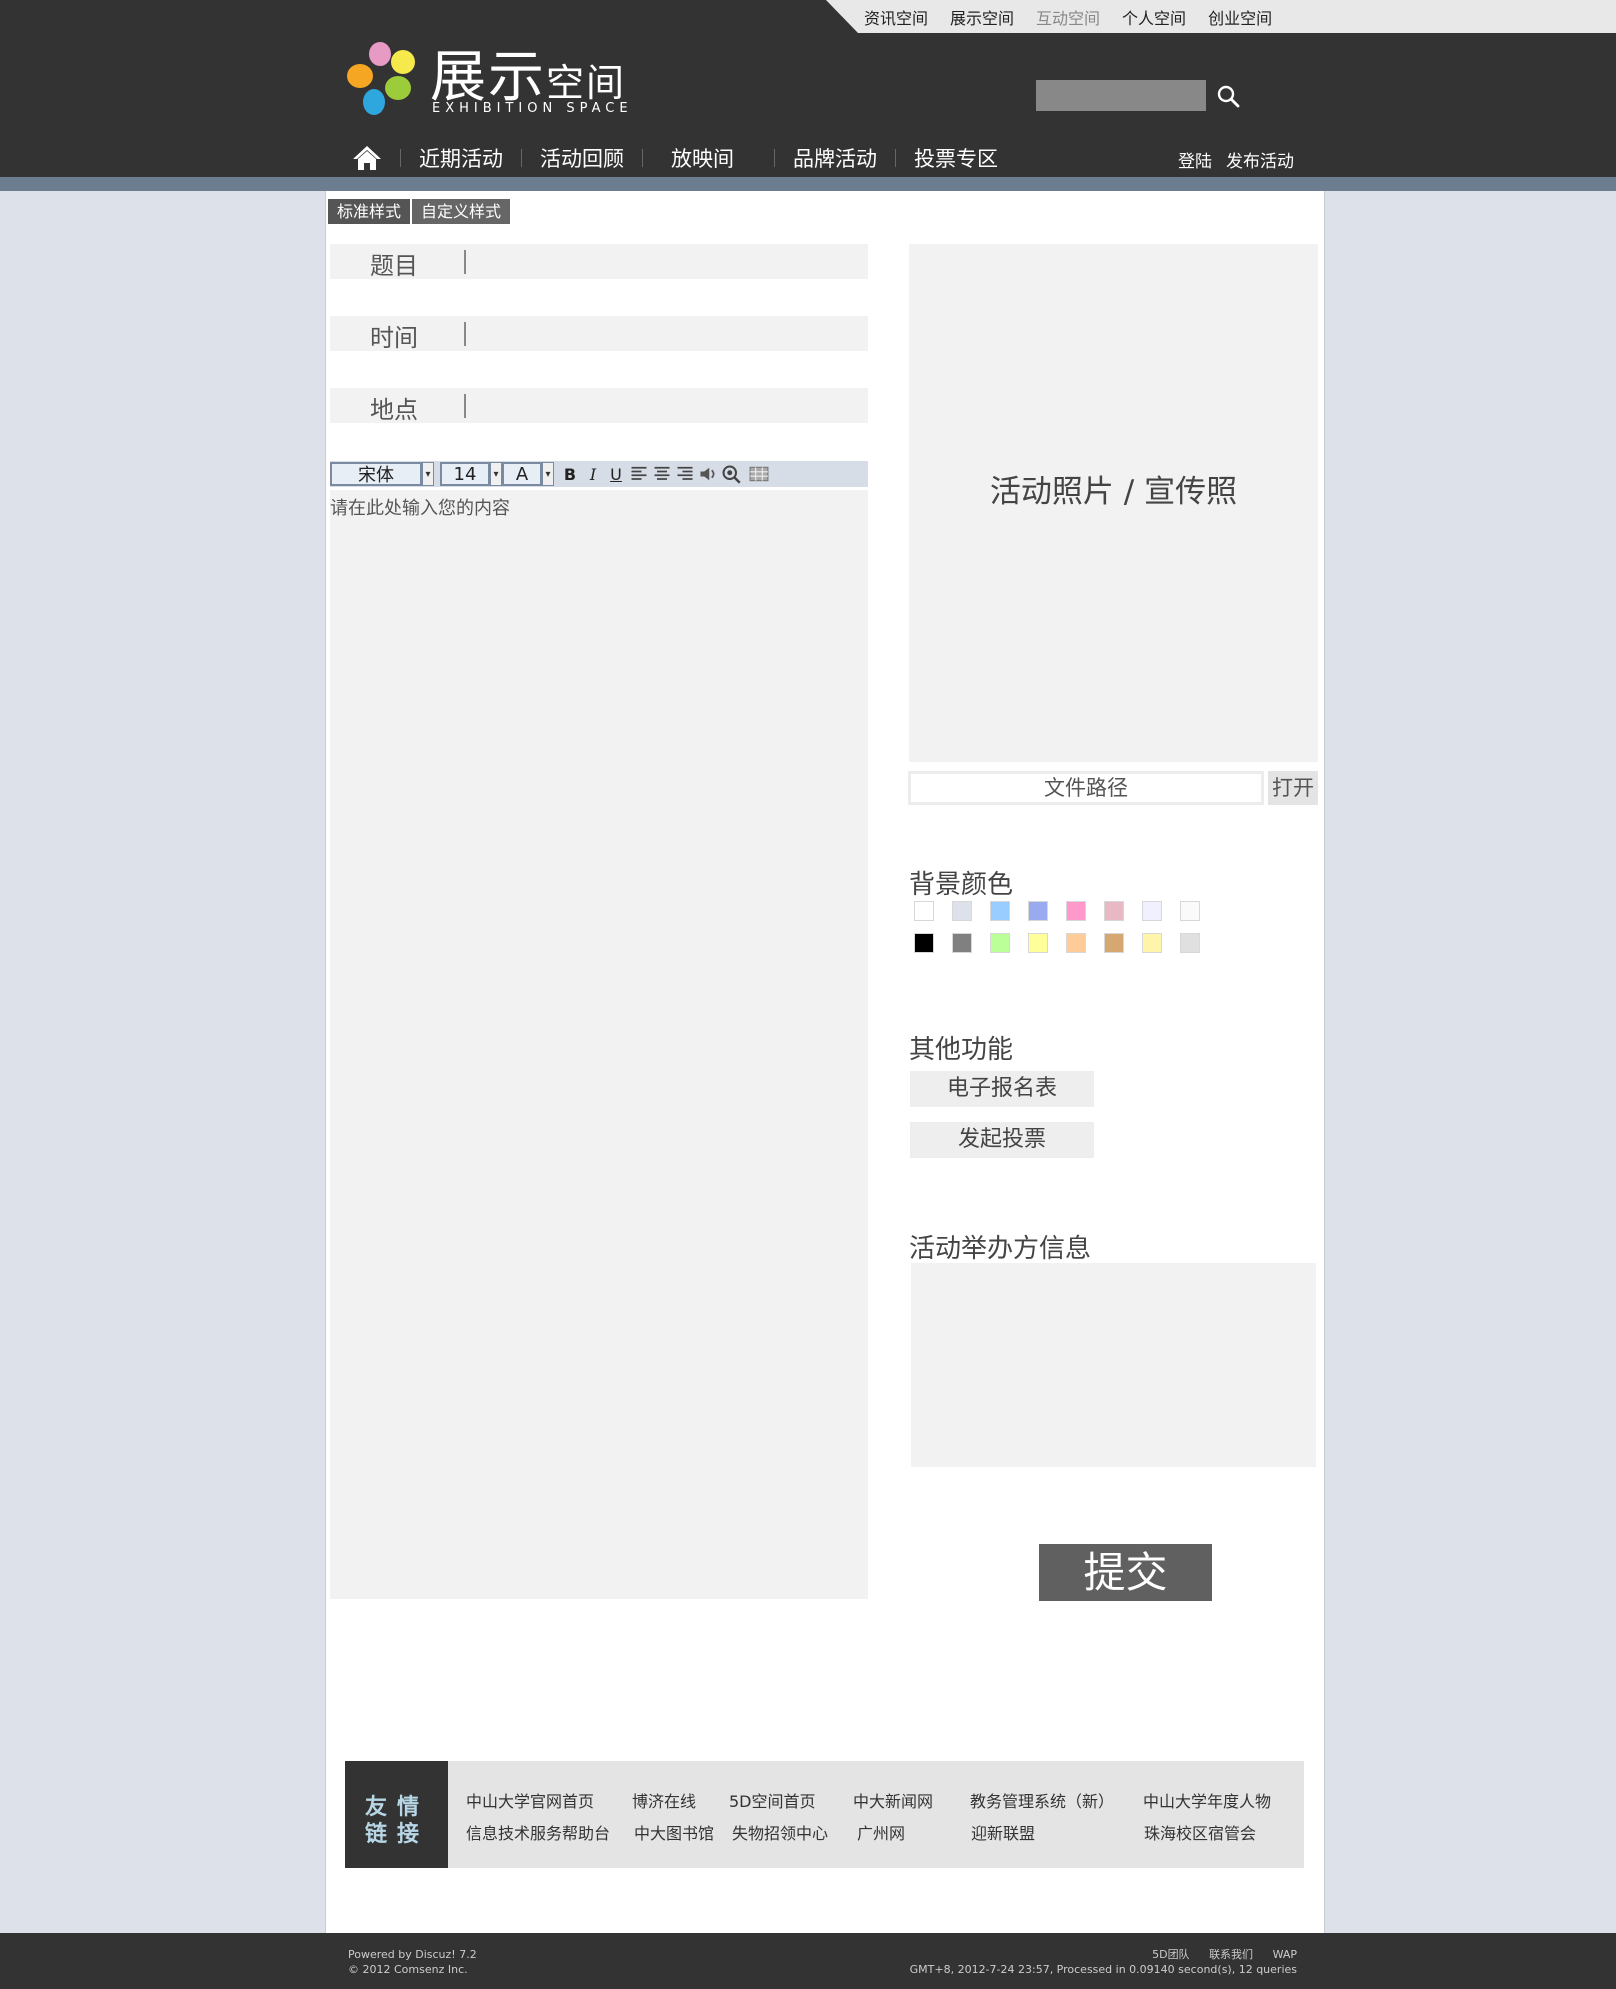 This screenshot has width=1616, height=1989. I want to click on font-size-dropdown-icon: ▾, so click(496, 474).